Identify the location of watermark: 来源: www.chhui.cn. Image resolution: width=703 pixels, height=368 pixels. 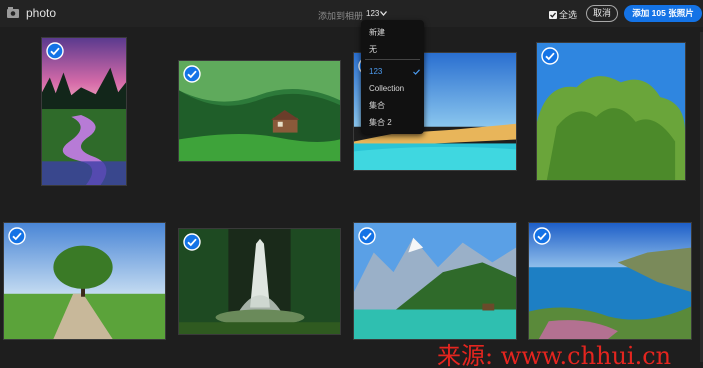
(554, 355).